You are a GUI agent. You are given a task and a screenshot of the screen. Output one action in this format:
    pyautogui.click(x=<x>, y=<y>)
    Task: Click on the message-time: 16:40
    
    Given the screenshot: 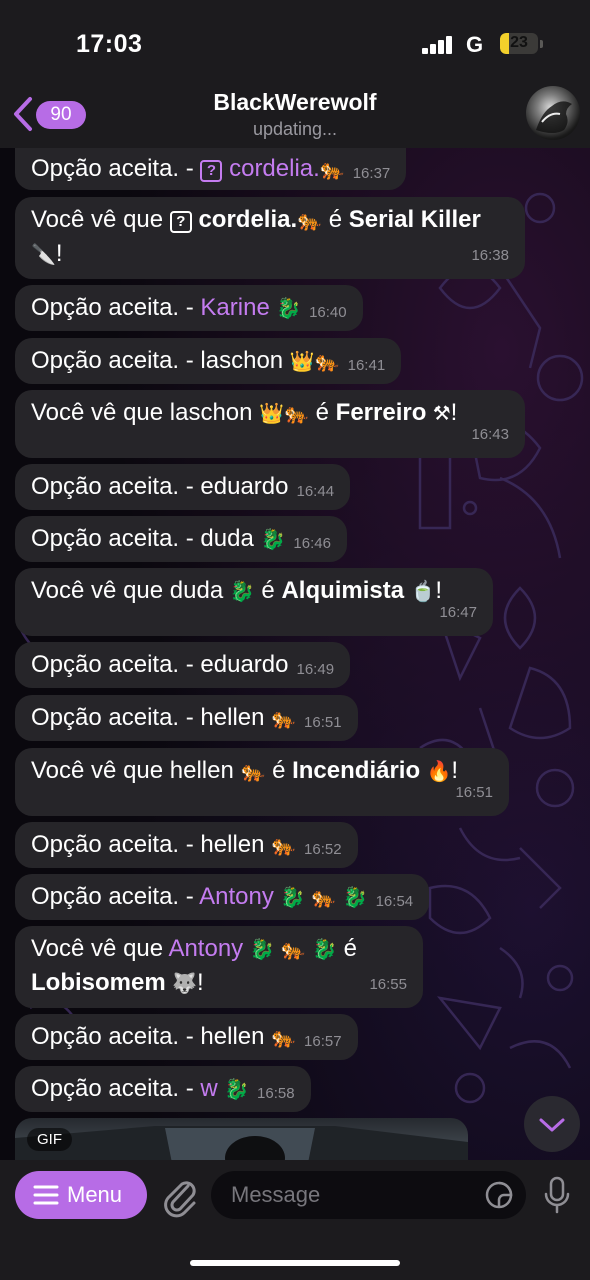 What is the action you would take?
    pyautogui.click(x=328, y=312)
    